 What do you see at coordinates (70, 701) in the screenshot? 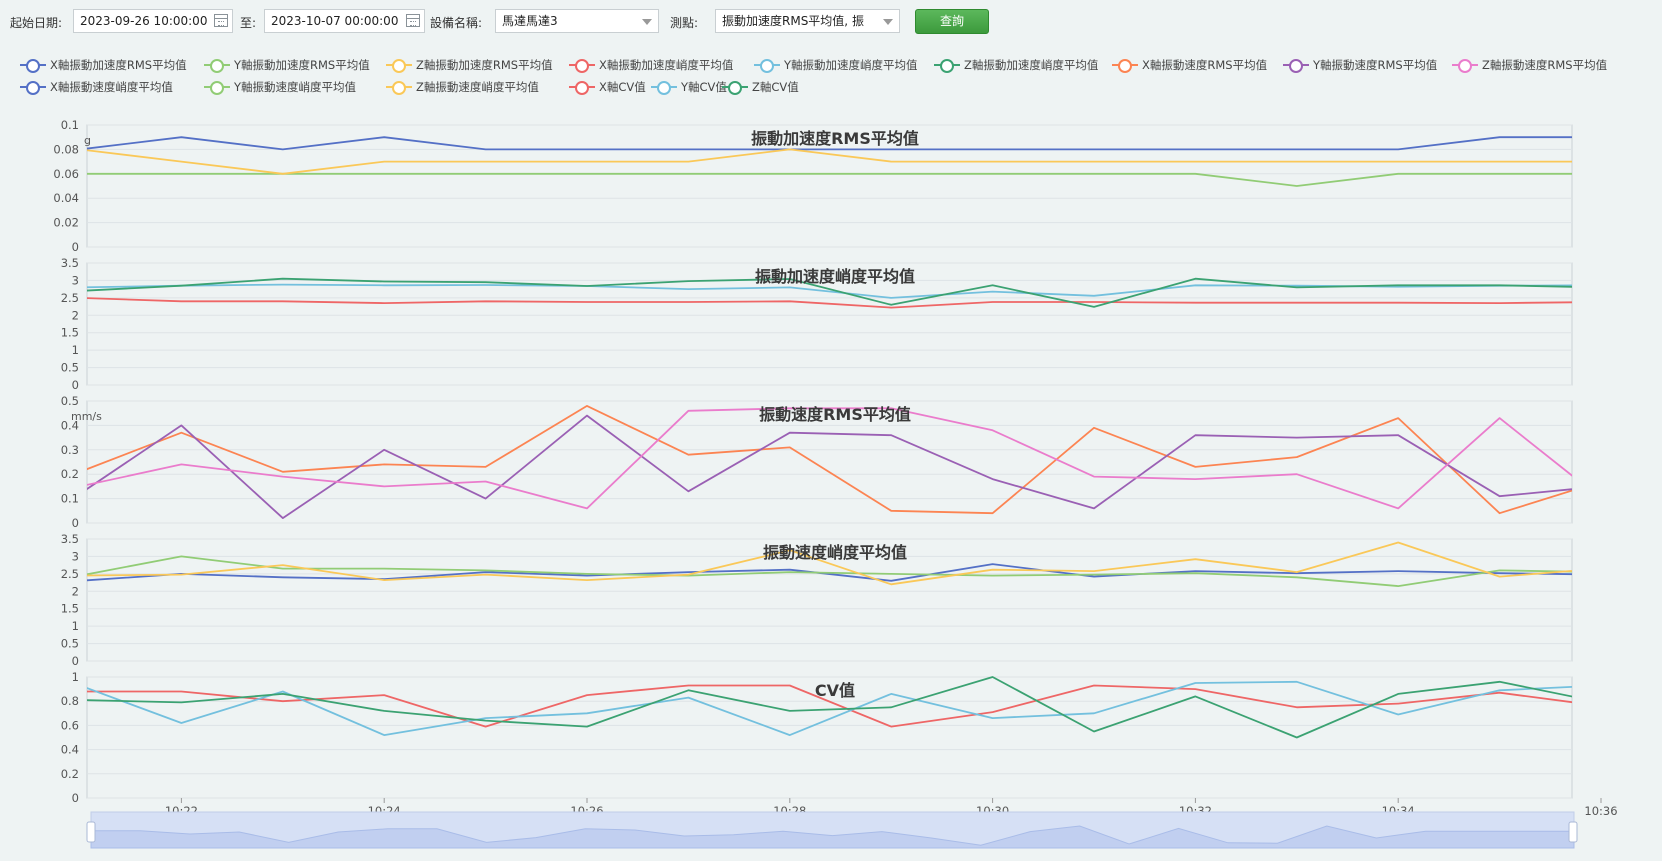
I see `y-tick-label: 0.8` at bounding box center [70, 701].